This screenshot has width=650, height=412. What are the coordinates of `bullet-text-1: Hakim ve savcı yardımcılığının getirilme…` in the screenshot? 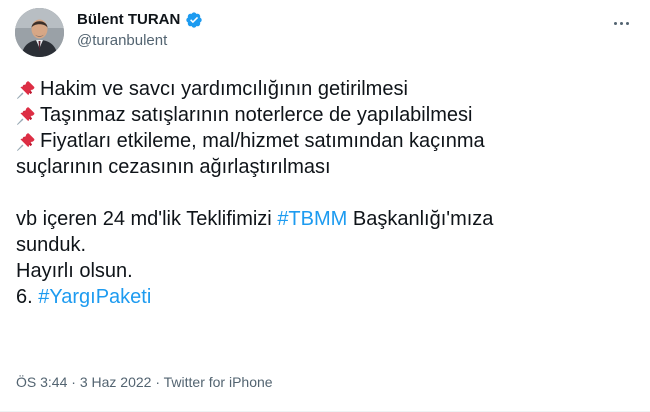 It's located at (224, 89).